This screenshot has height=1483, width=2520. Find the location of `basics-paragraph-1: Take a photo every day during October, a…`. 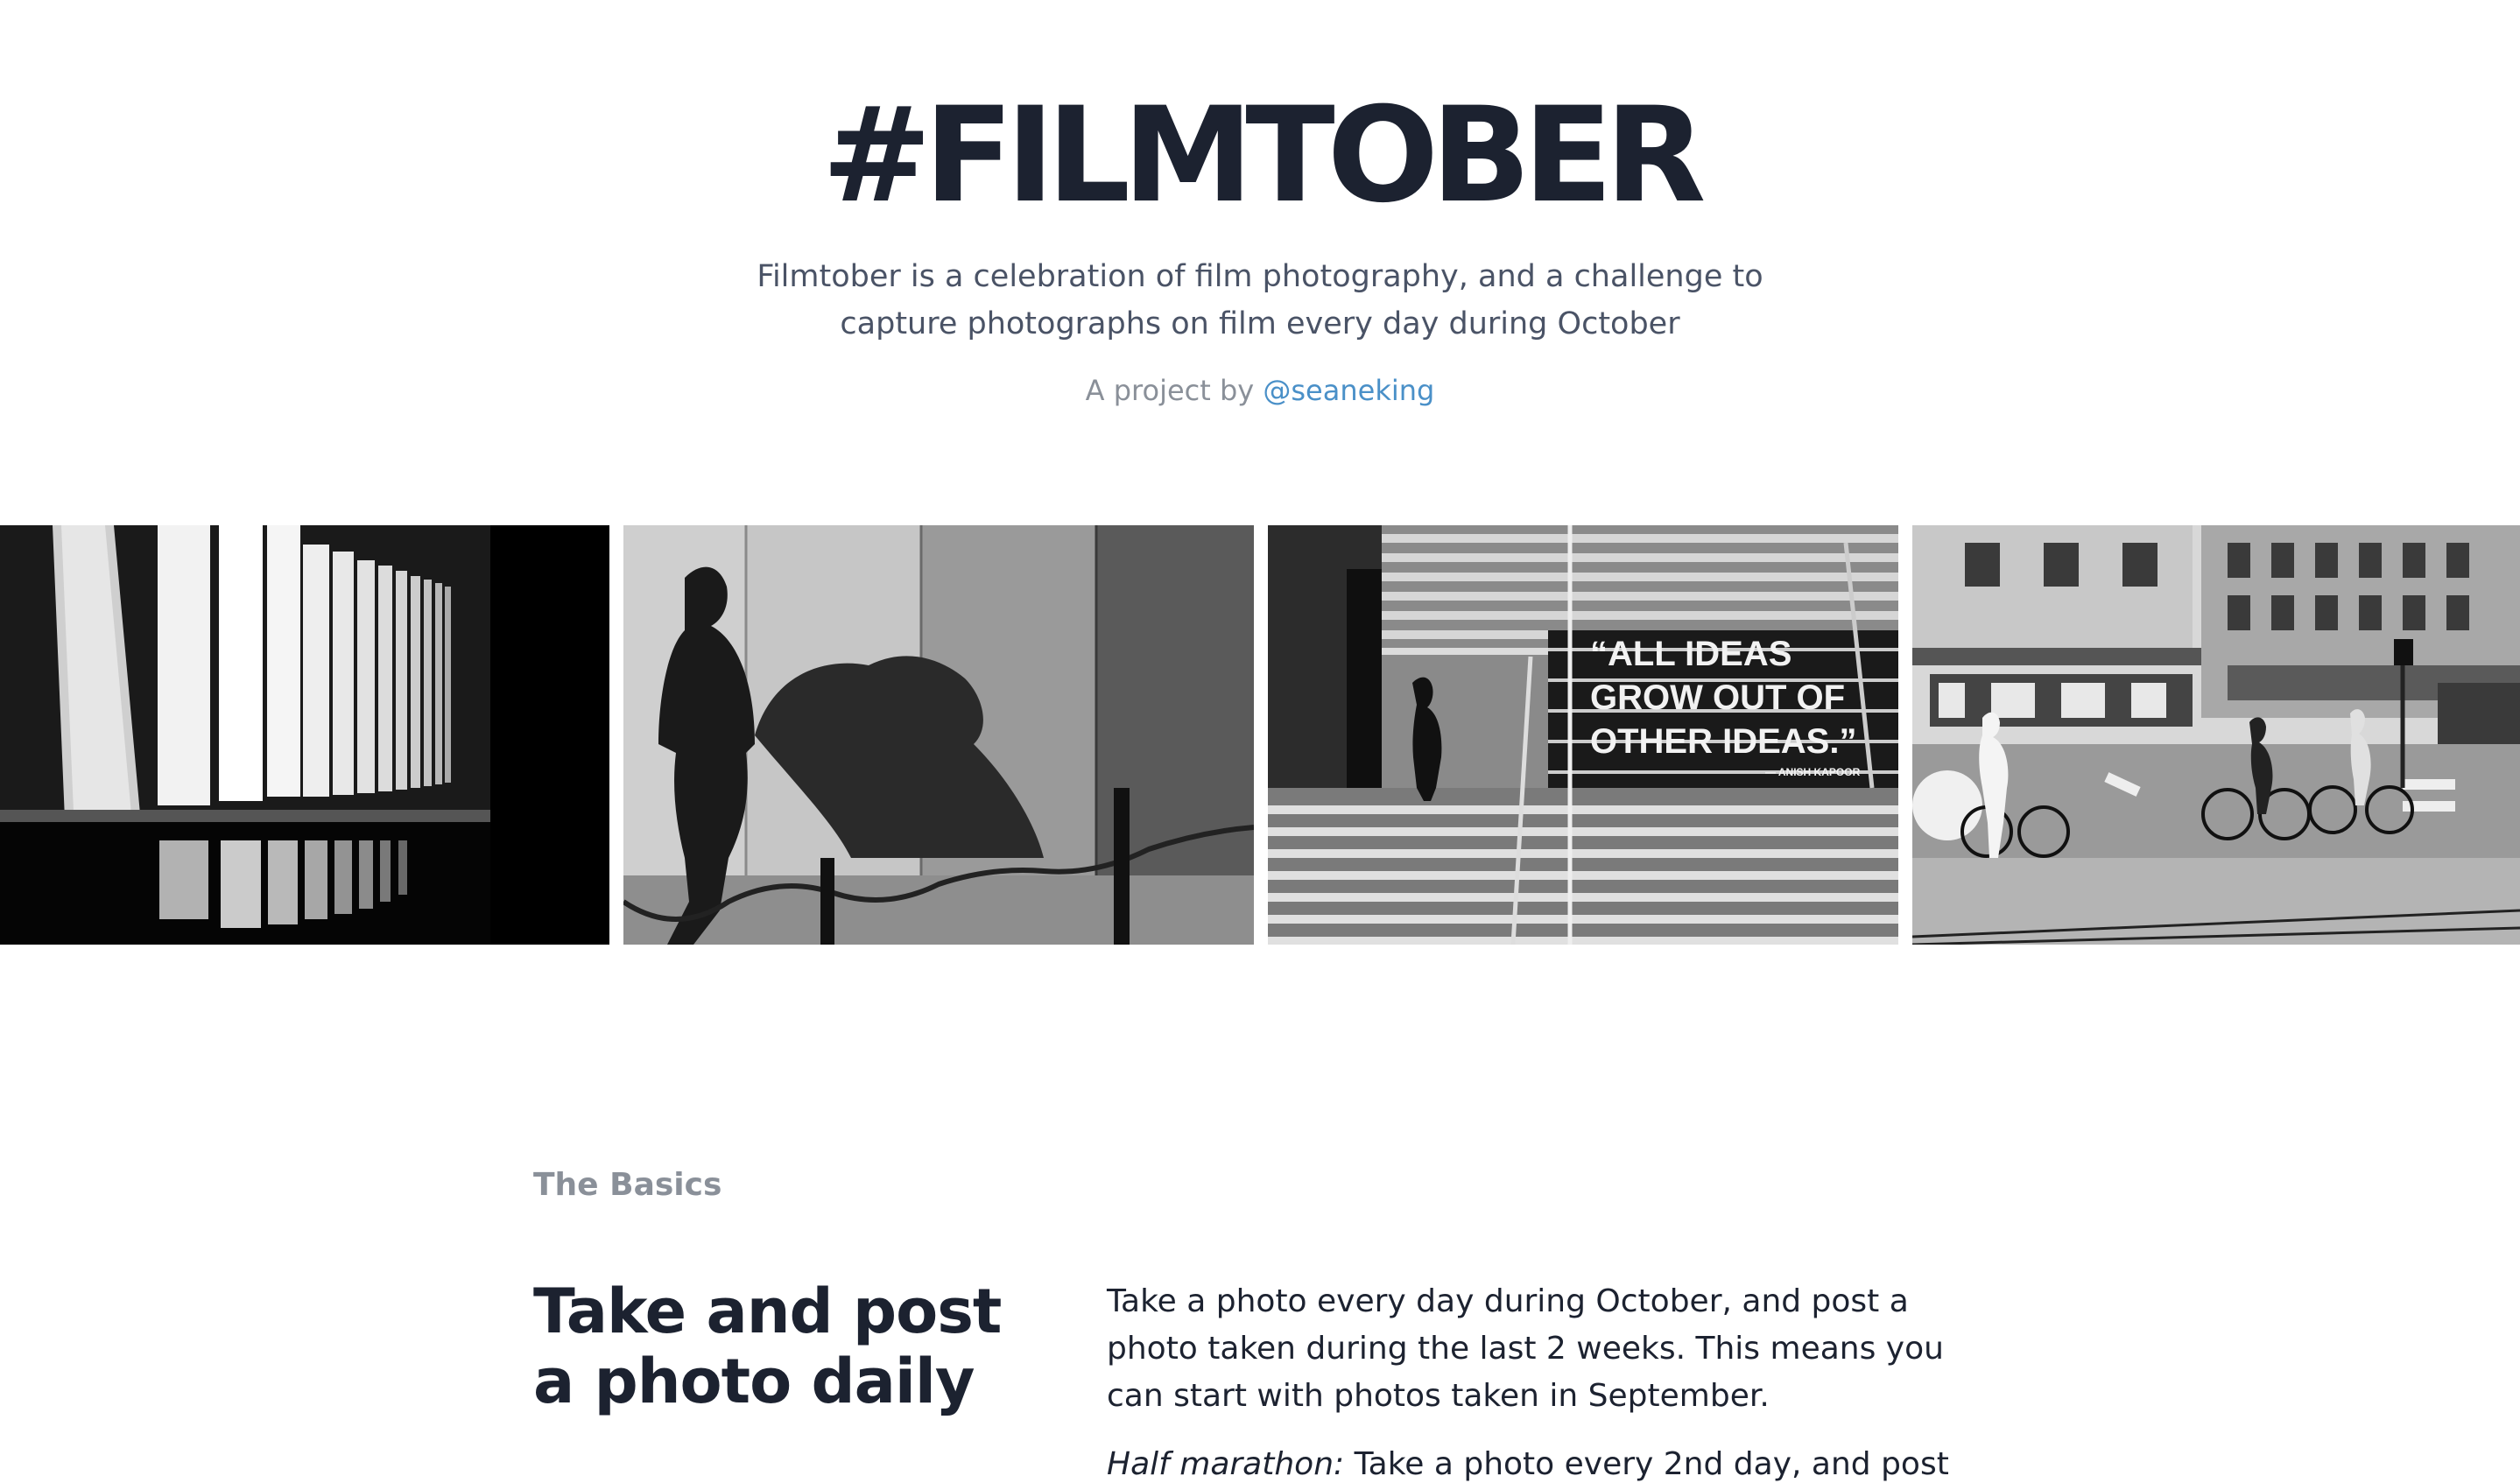

basics-paragraph-1: Take a photo every day during October, a… is located at coordinates (1525, 1348).